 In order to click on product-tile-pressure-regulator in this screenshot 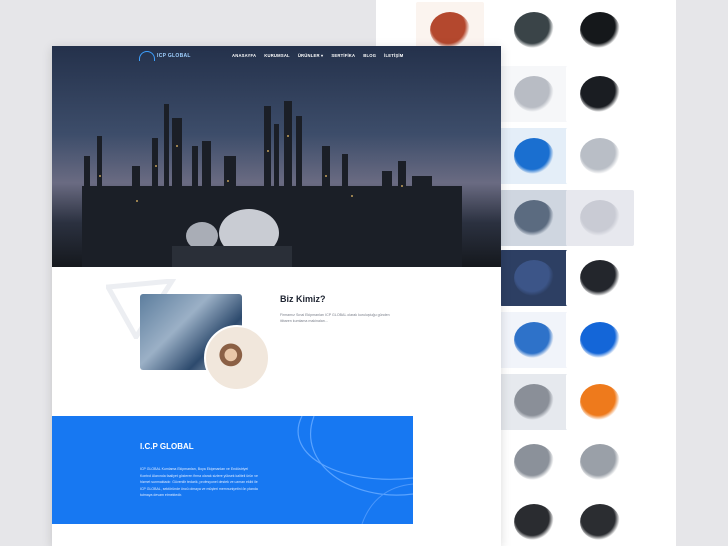, I will do `click(600, 462)`.